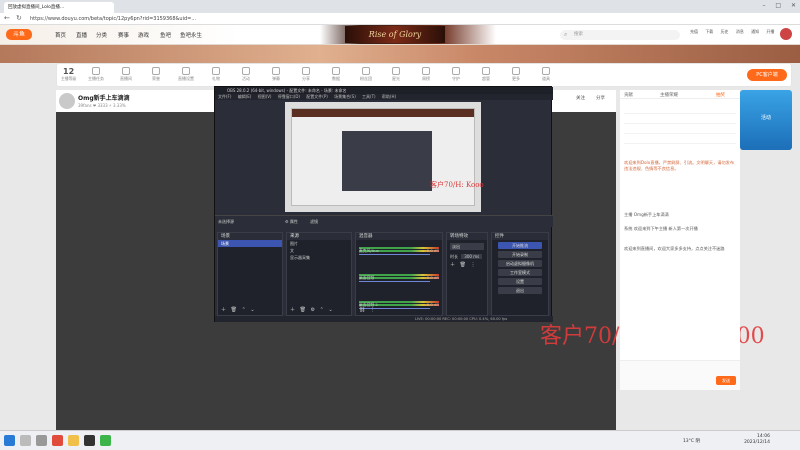 The height and width of the screenshot is (450, 800). Describe the element at coordinates (101, 35) in the screenshot. I see `nav-category: 分类` at that location.